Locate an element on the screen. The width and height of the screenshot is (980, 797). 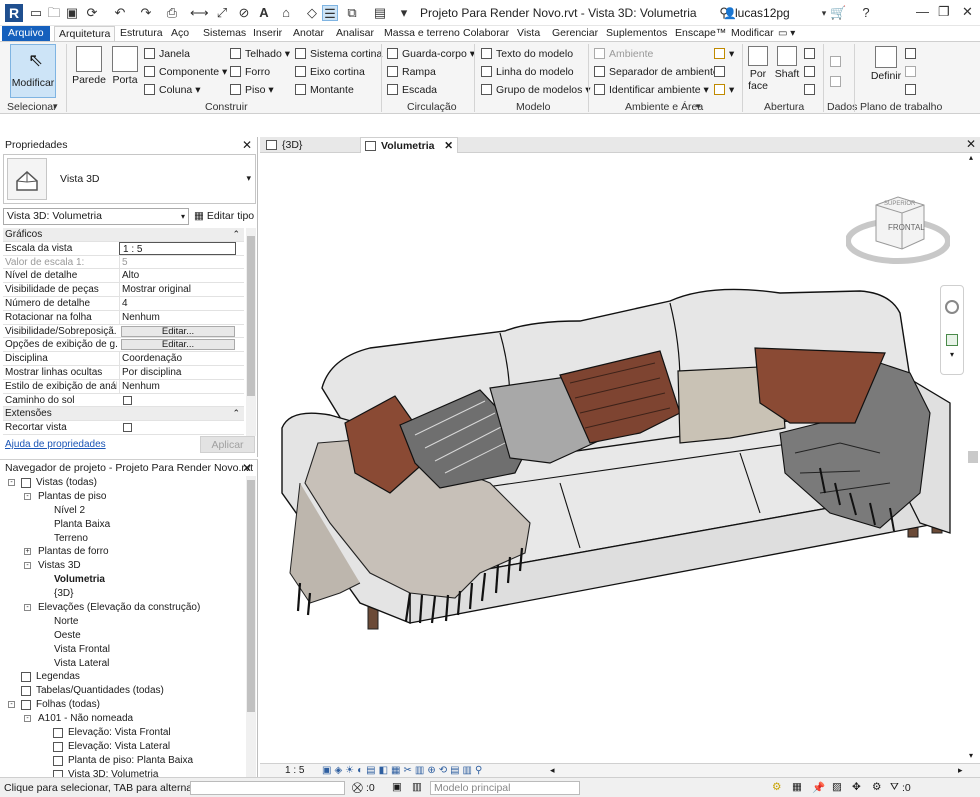
save-icon: ▣ is located at coordinates (72, 13).